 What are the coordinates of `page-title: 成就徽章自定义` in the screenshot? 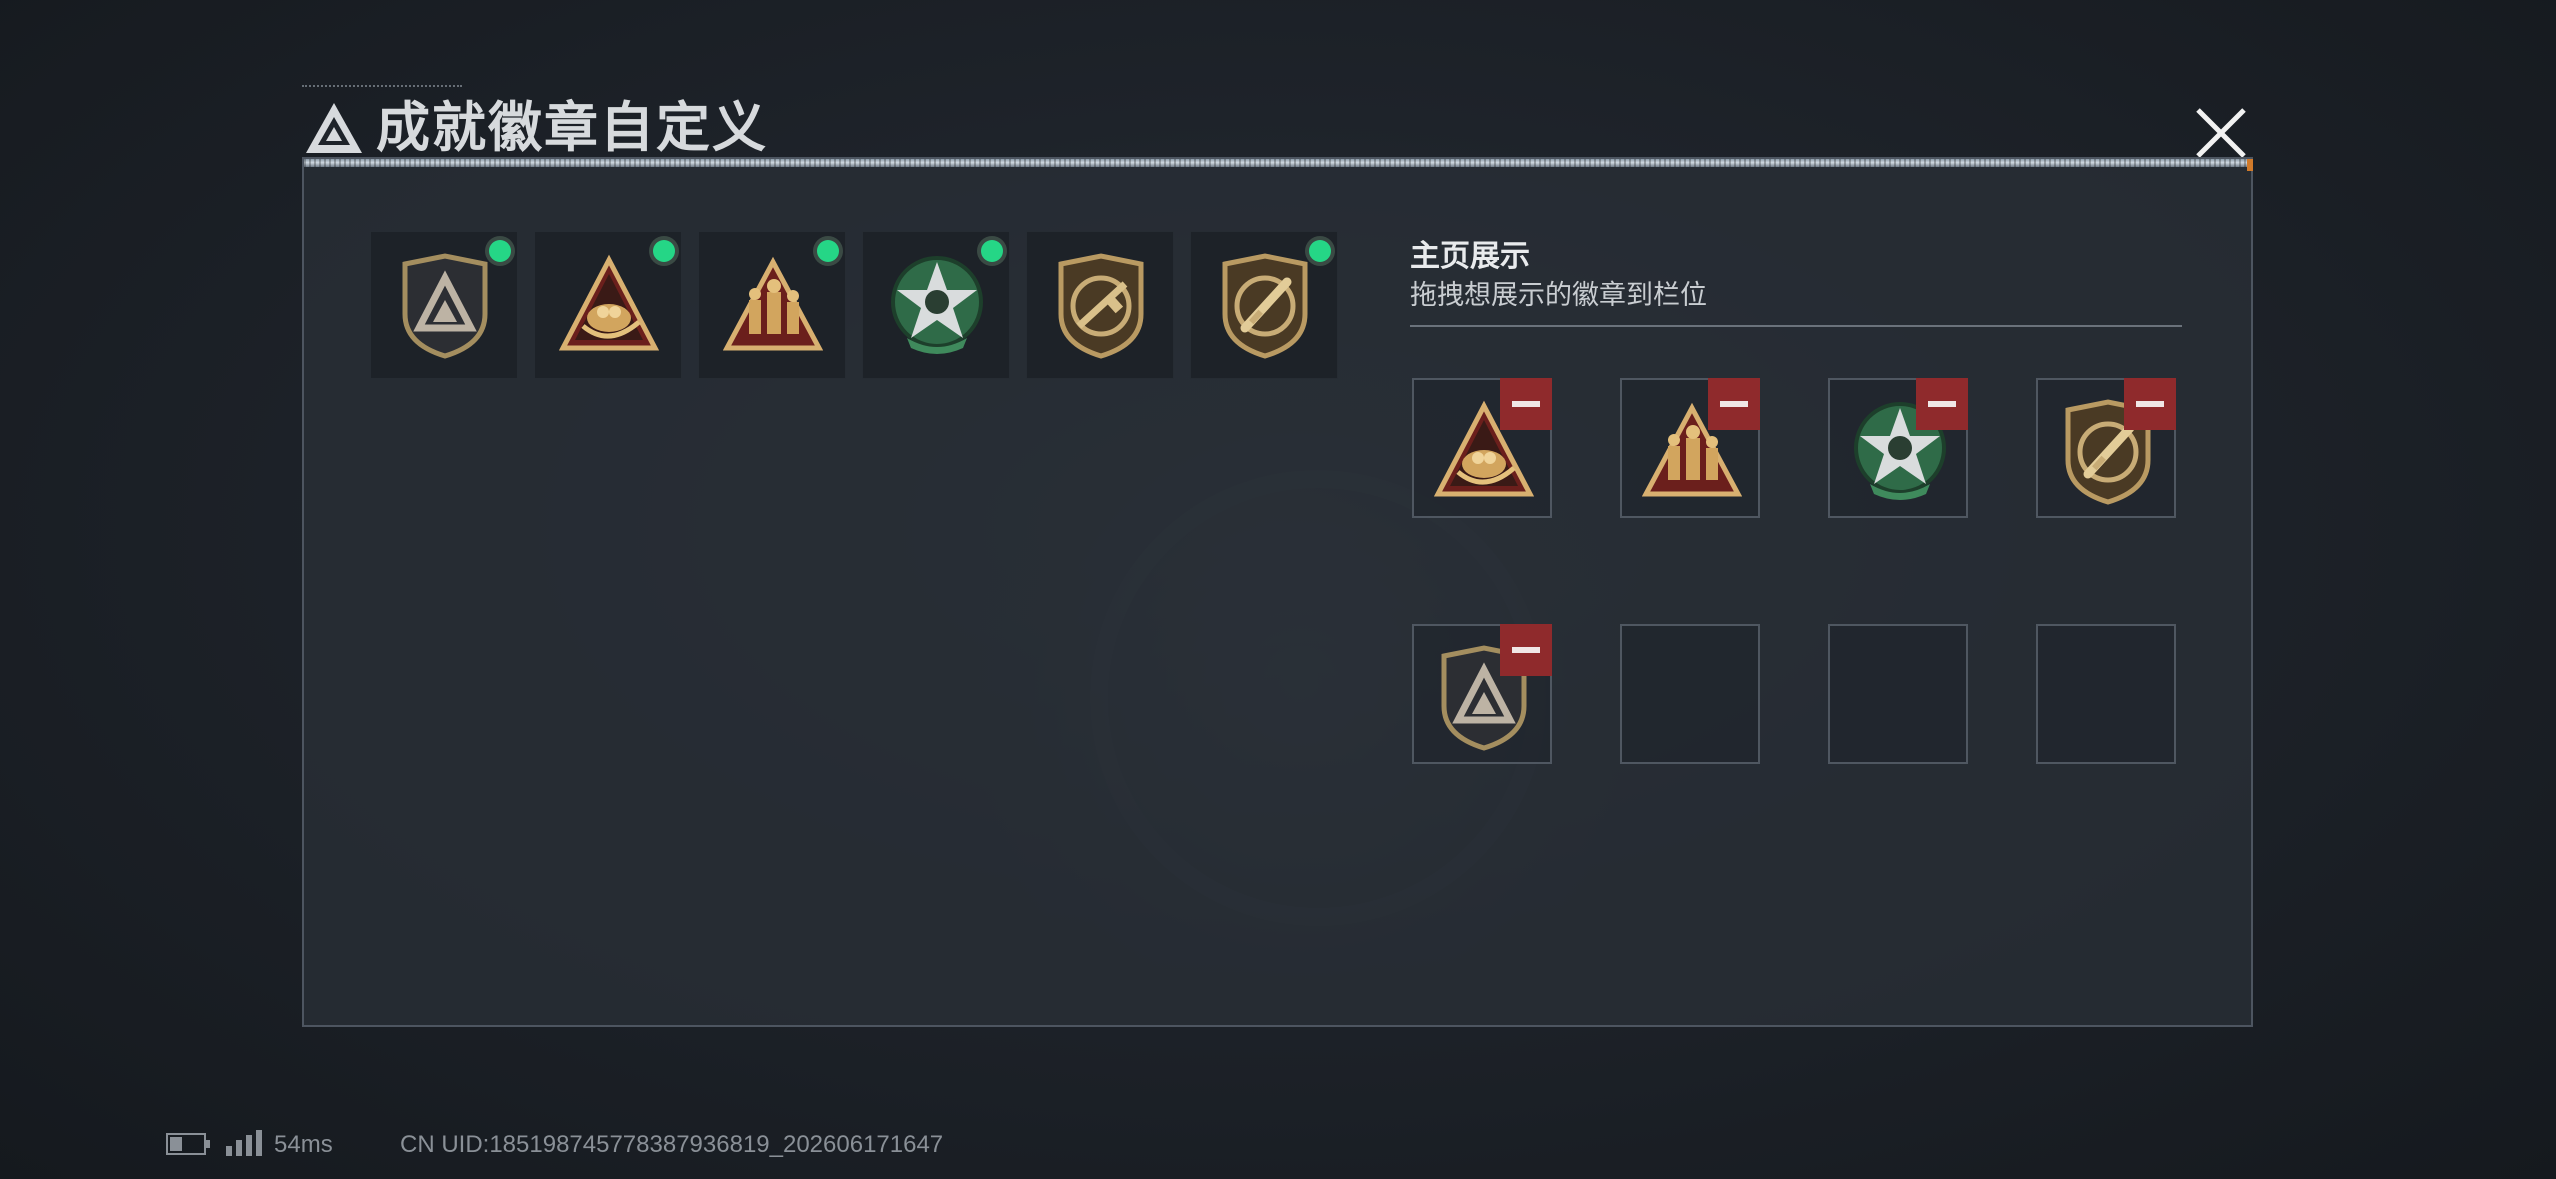 It's located at (572, 128).